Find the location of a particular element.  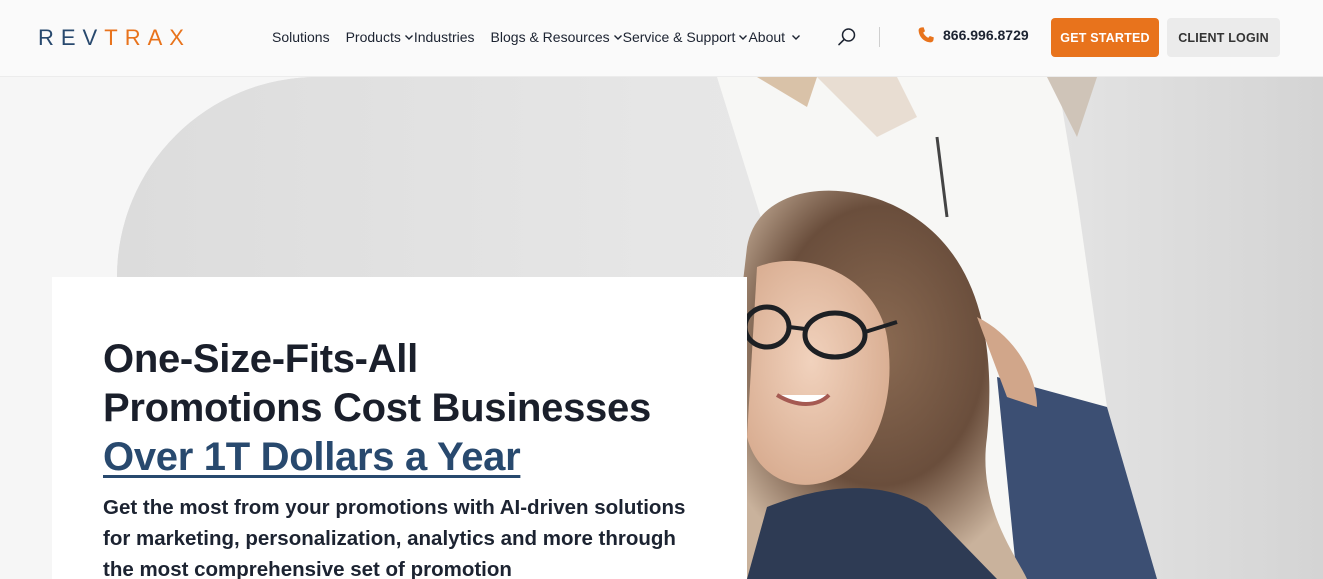

logo-text-rev: REV is located at coordinates (71, 37).